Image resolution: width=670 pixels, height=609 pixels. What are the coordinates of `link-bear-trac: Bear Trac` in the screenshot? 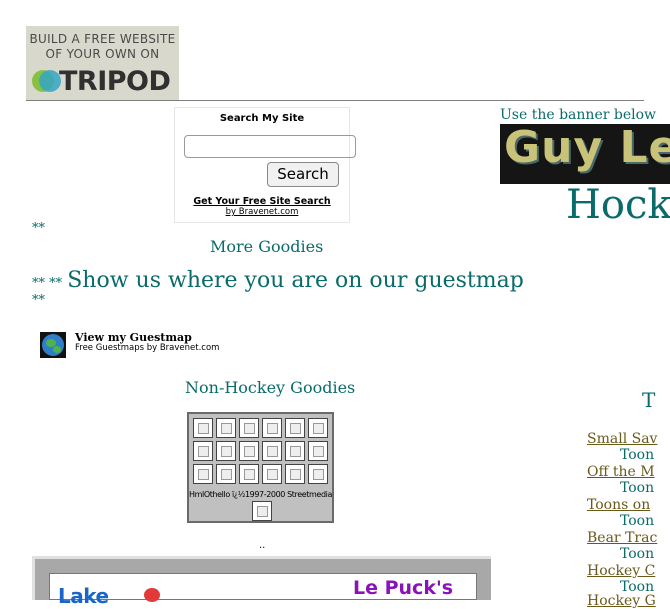 It's located at (622, 538).